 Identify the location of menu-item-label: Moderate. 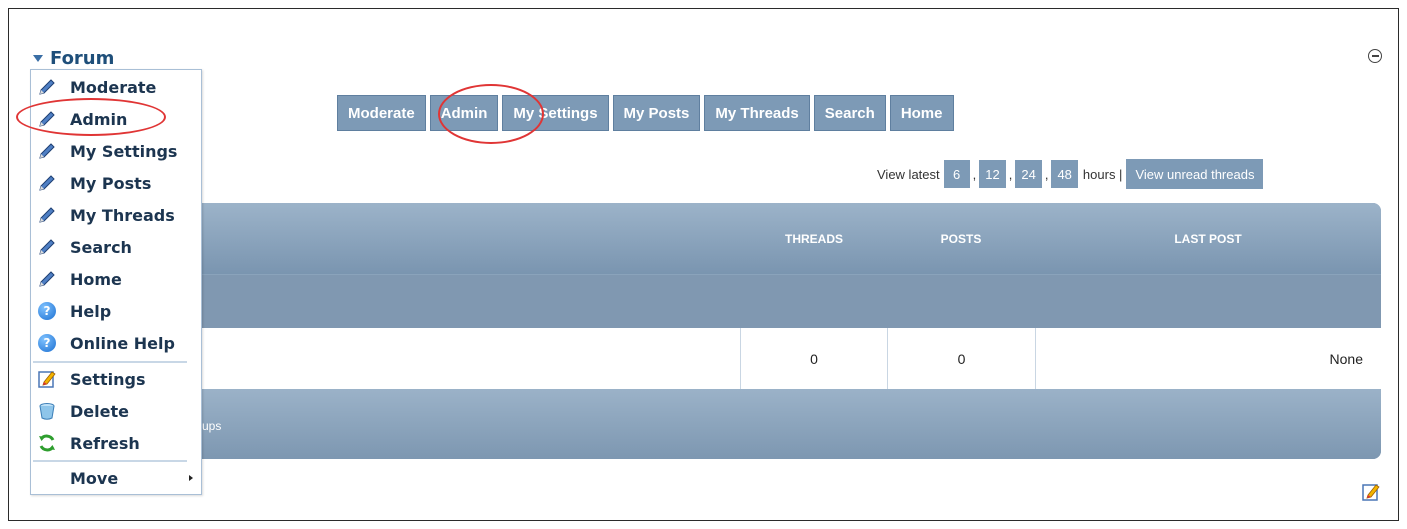
(113, 87).